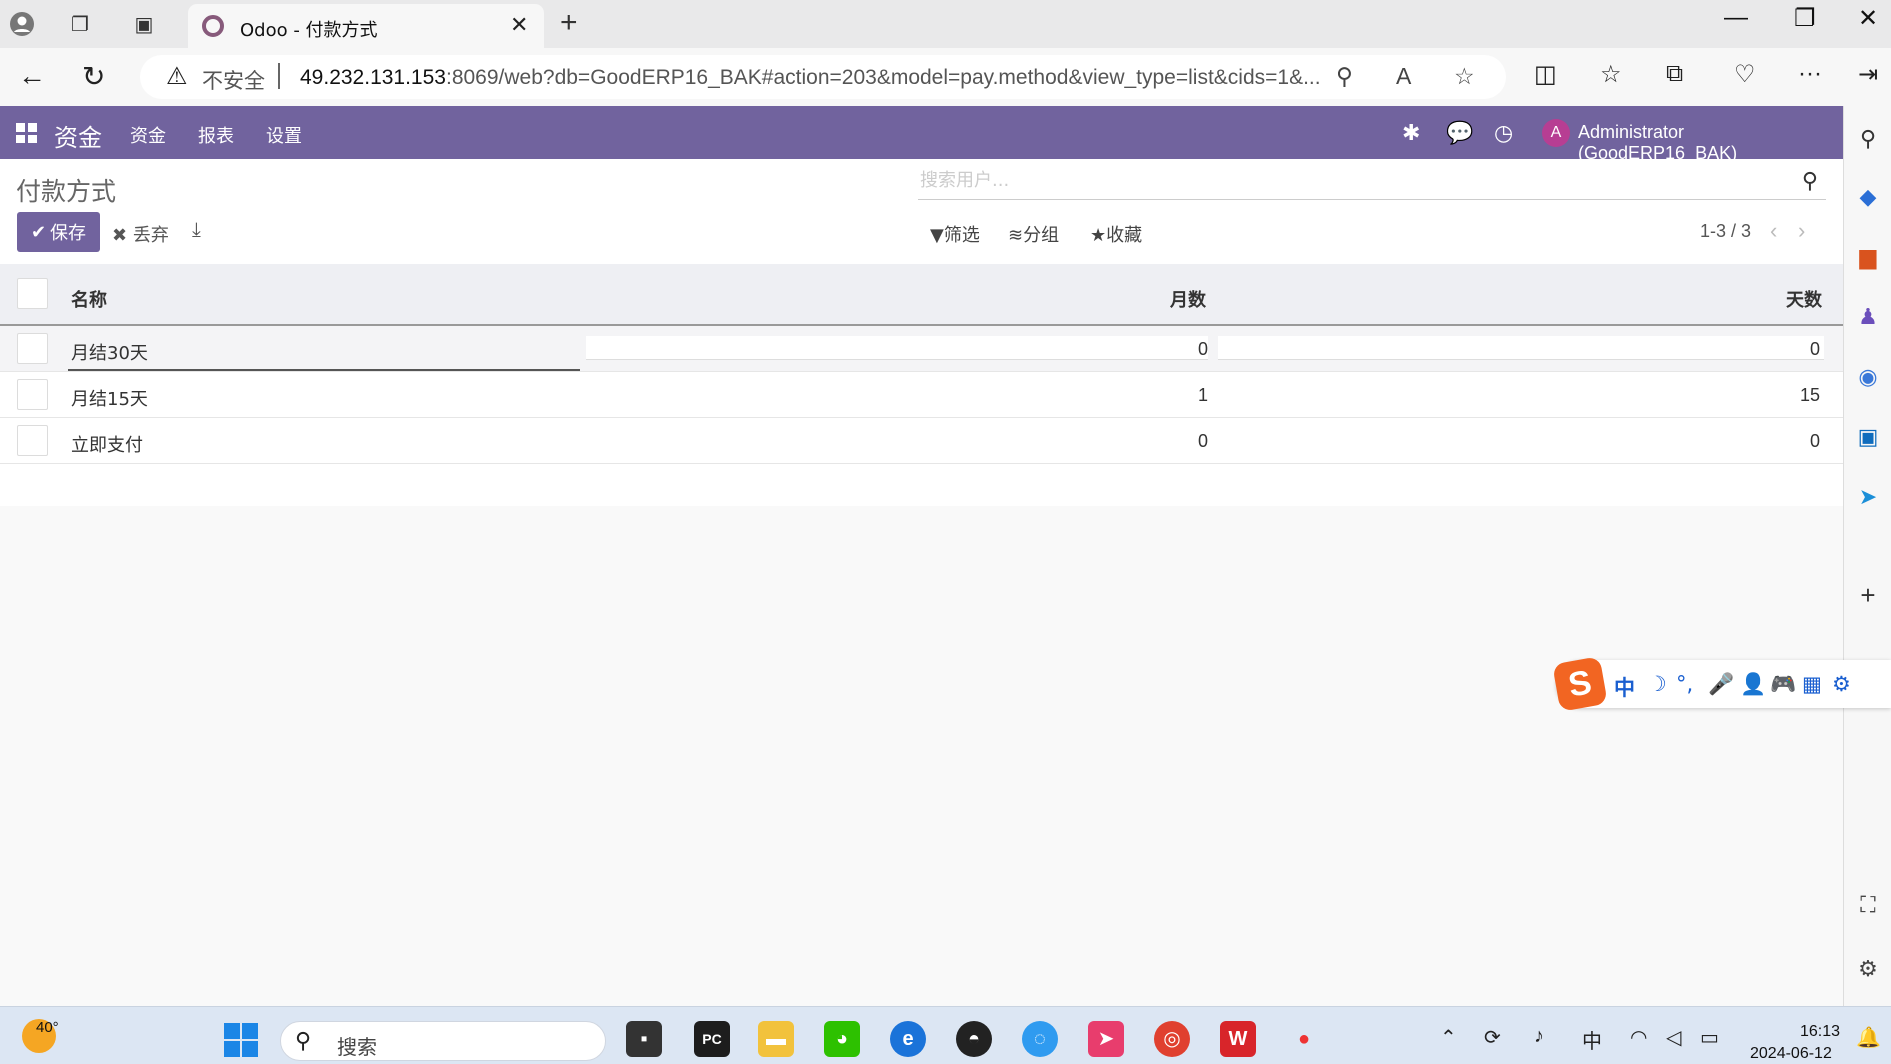 Image resolution: width=1891 pixels, height=1064 pixels. I want to click on tray-overflow-chevron-icon: ⌃, so click(1448, 1037).